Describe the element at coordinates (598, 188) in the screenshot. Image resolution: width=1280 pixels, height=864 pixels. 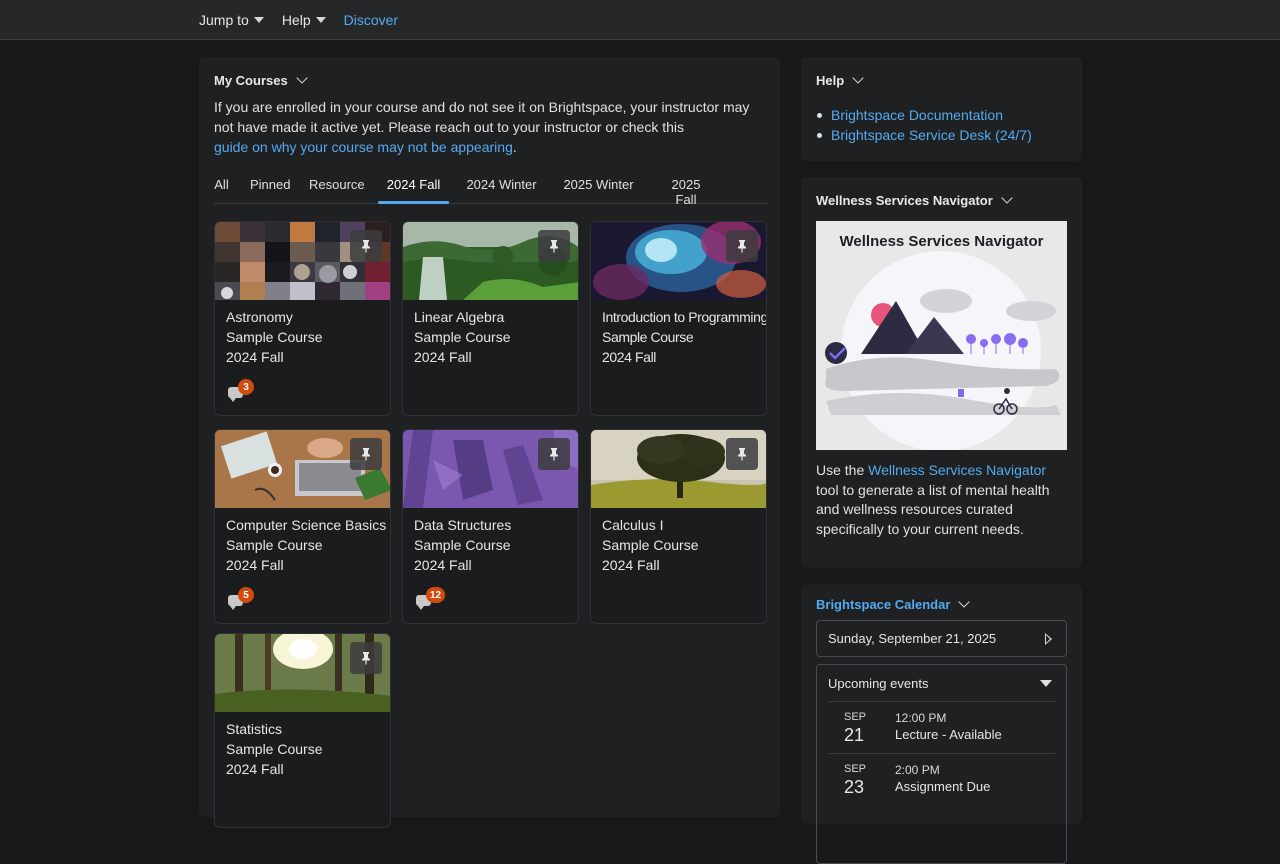
I see `tab-2025-winter: 2025 Winter` at that location.